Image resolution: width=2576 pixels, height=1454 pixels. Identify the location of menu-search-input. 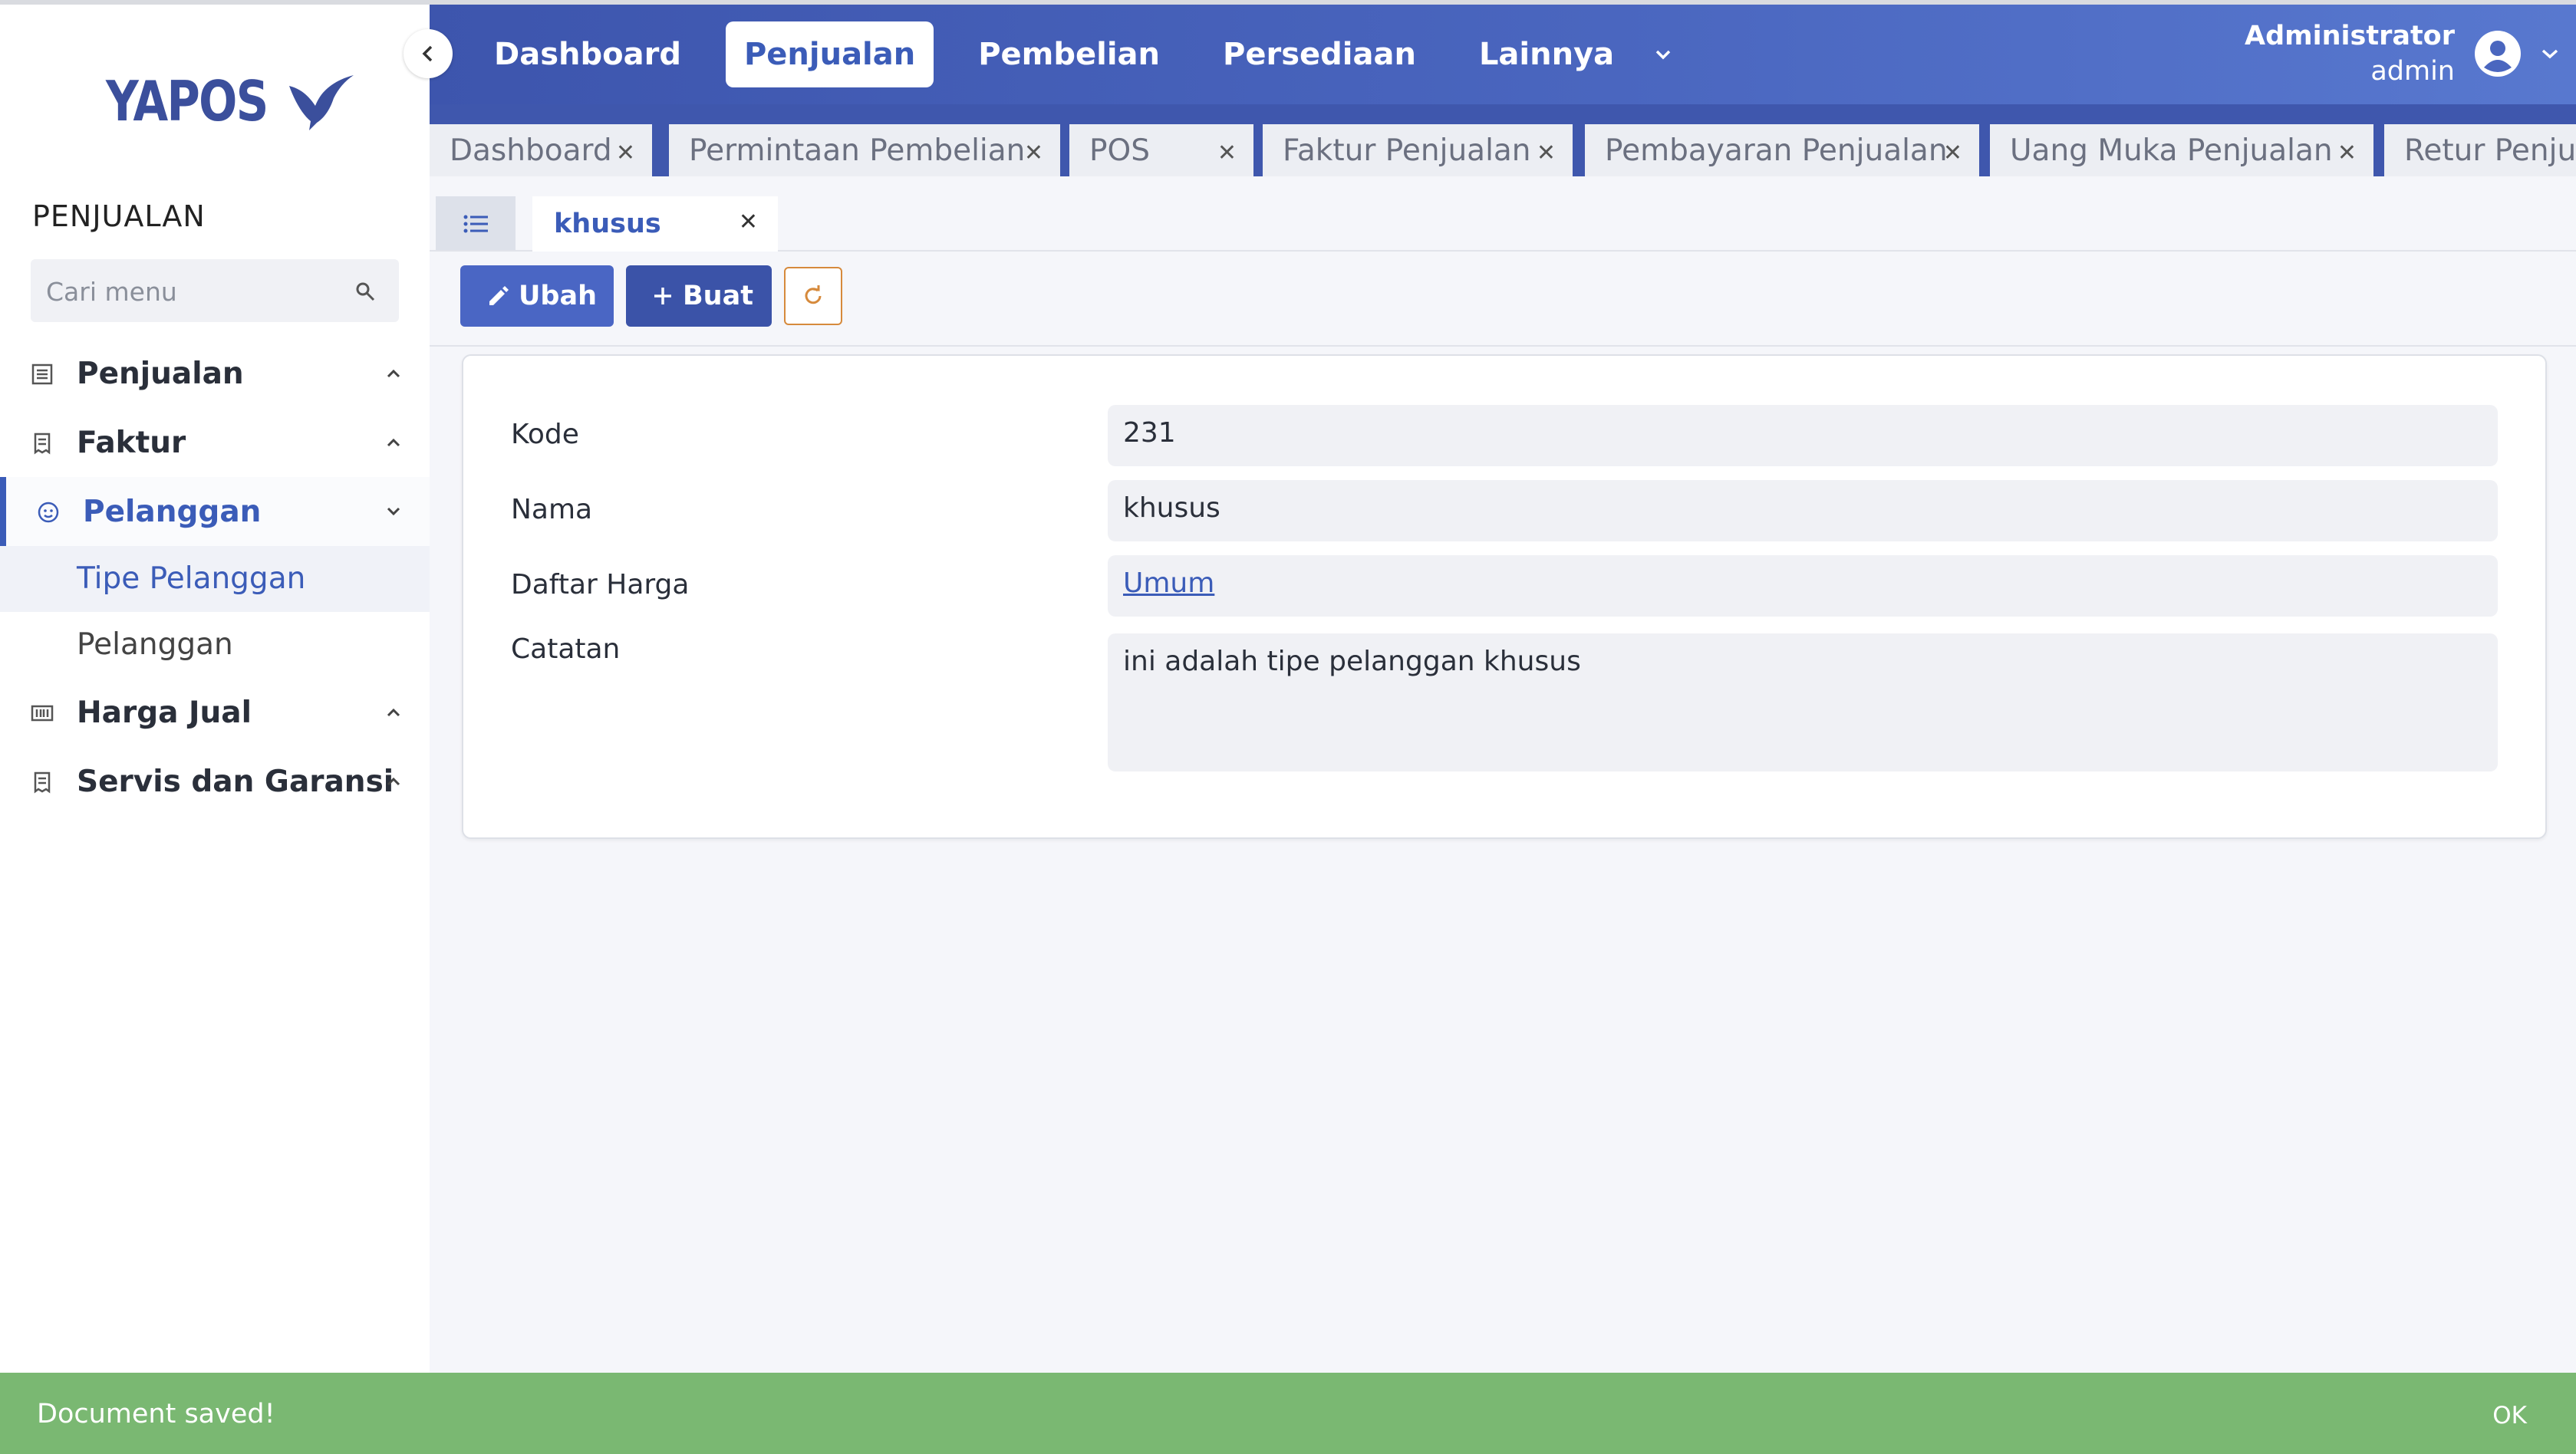
(191, 291).